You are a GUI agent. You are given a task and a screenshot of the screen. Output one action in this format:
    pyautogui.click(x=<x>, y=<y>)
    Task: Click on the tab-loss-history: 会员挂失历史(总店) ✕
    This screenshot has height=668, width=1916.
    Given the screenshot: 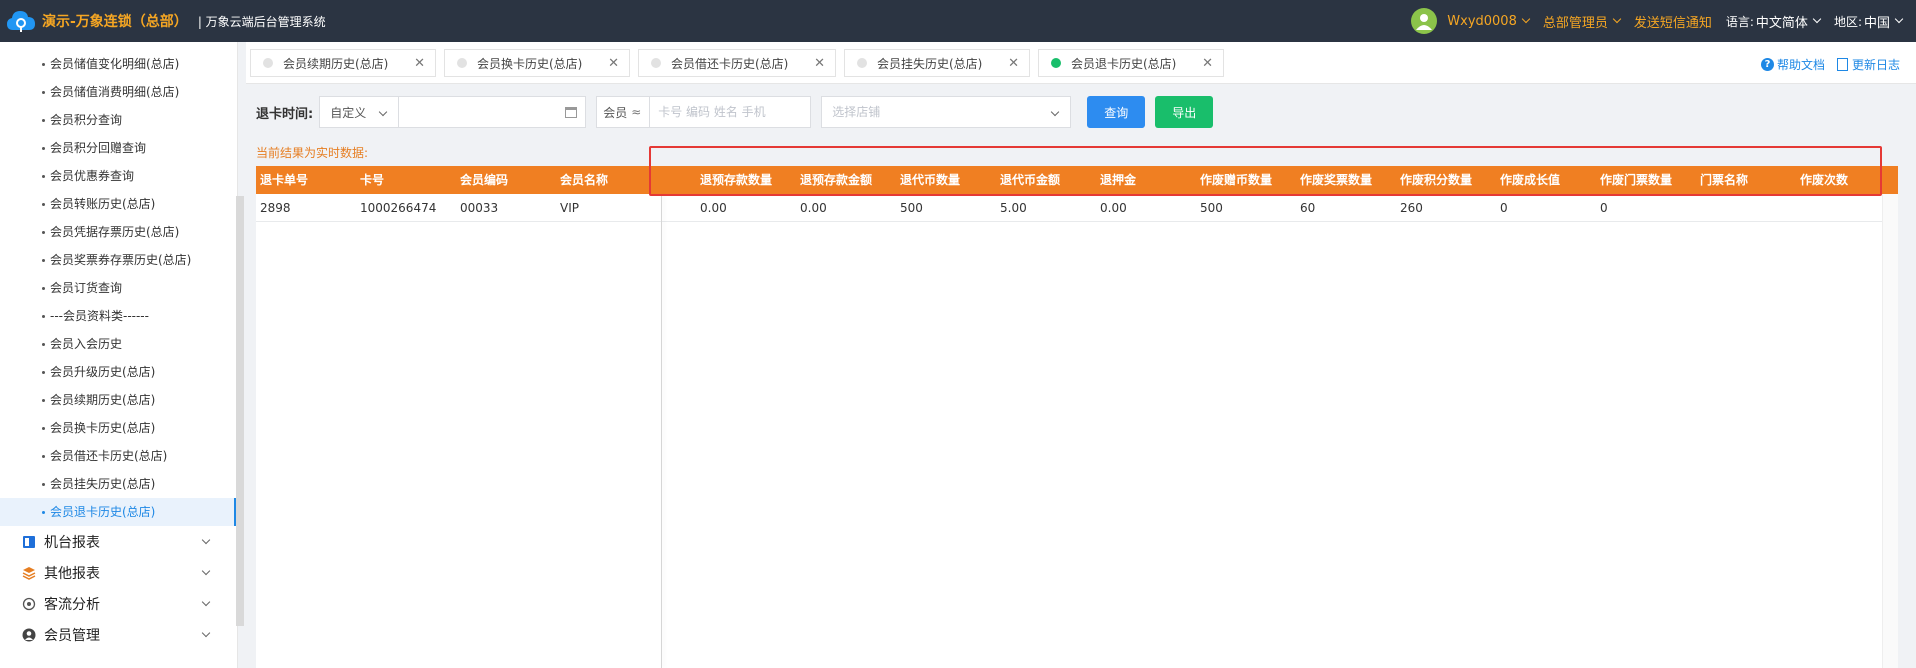 What is the action you would take?
    pyautogui.click(x=937, y=63)
    